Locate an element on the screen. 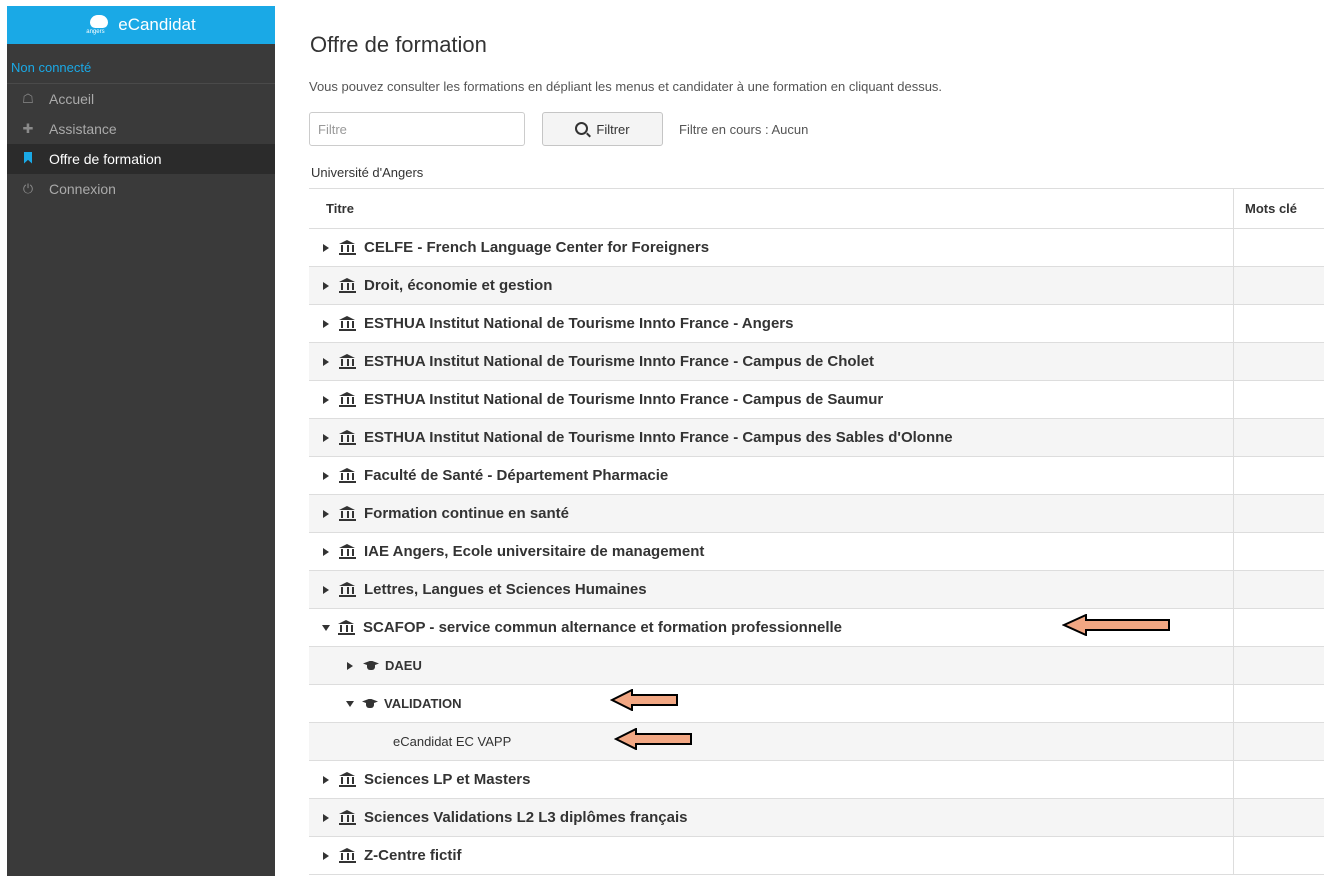  search-icon is located at coordinates (582, 128).